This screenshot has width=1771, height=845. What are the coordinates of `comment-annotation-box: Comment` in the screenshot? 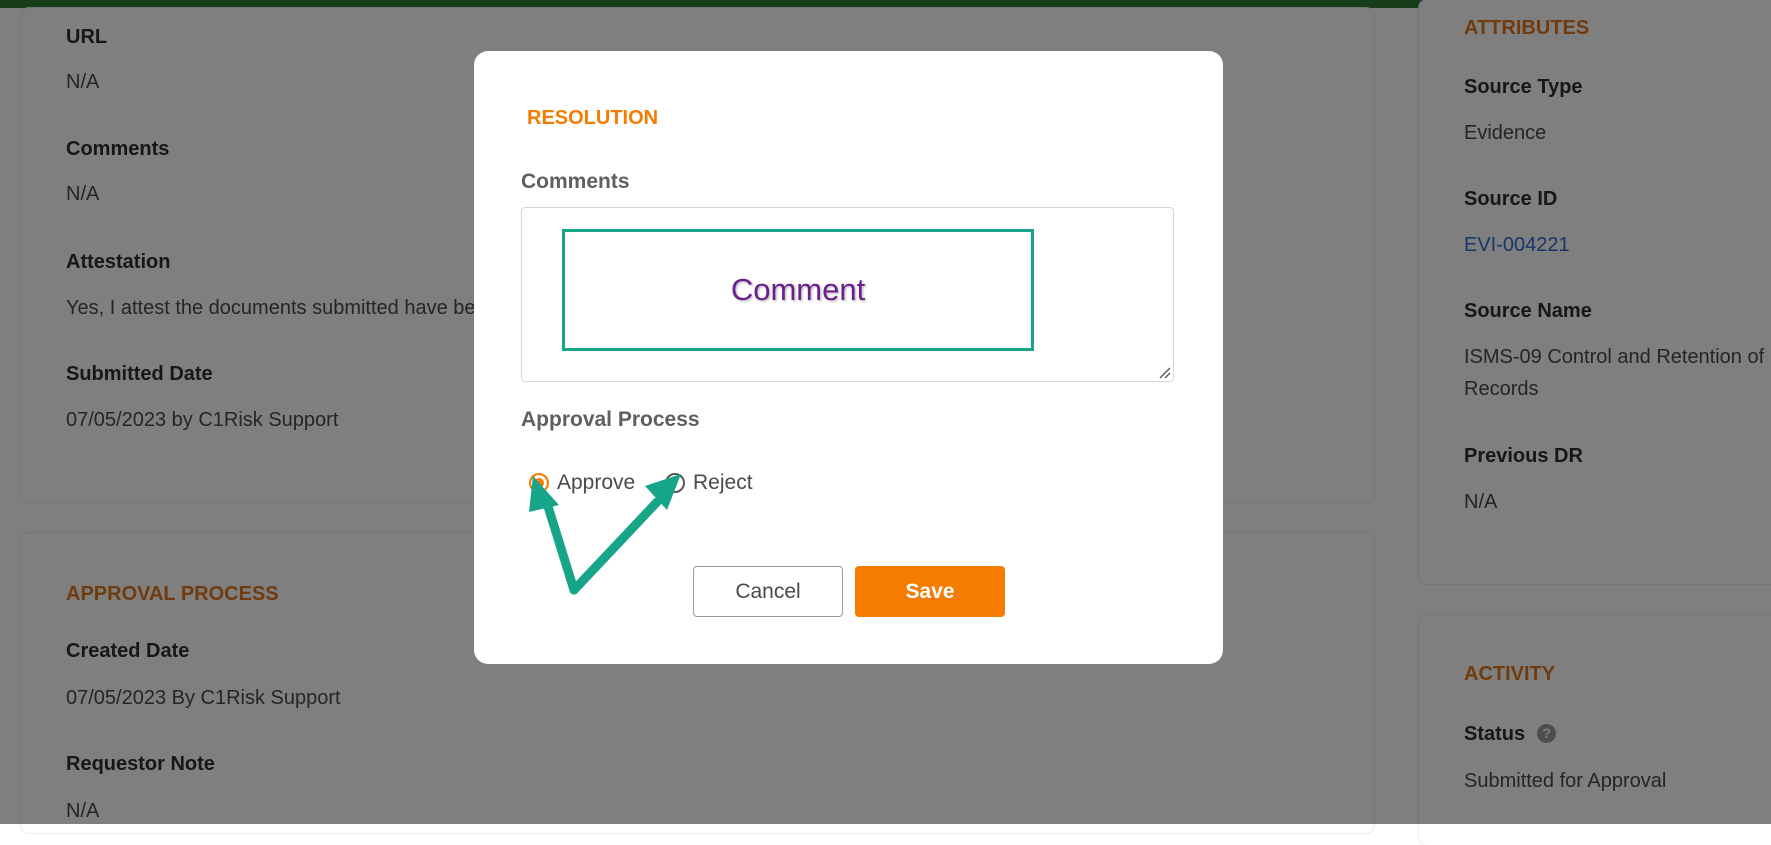 It's located at (798, 290).